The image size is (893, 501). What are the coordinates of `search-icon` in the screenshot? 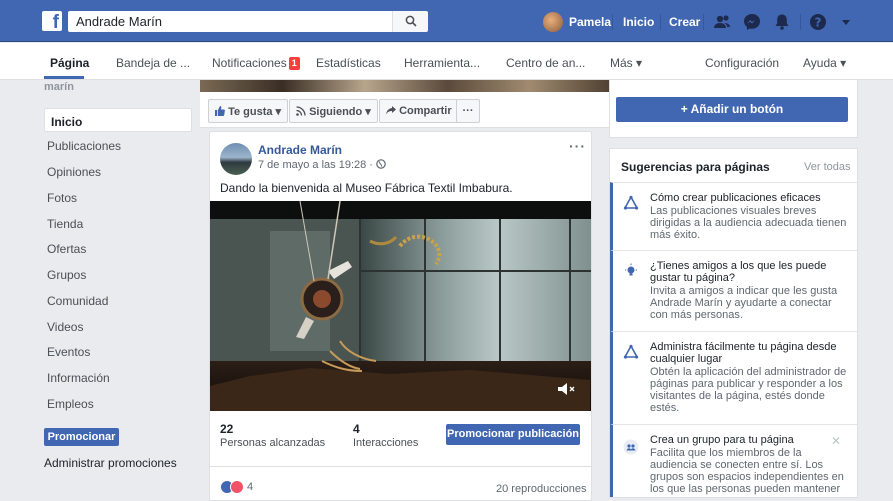 It's located at (411, 21).